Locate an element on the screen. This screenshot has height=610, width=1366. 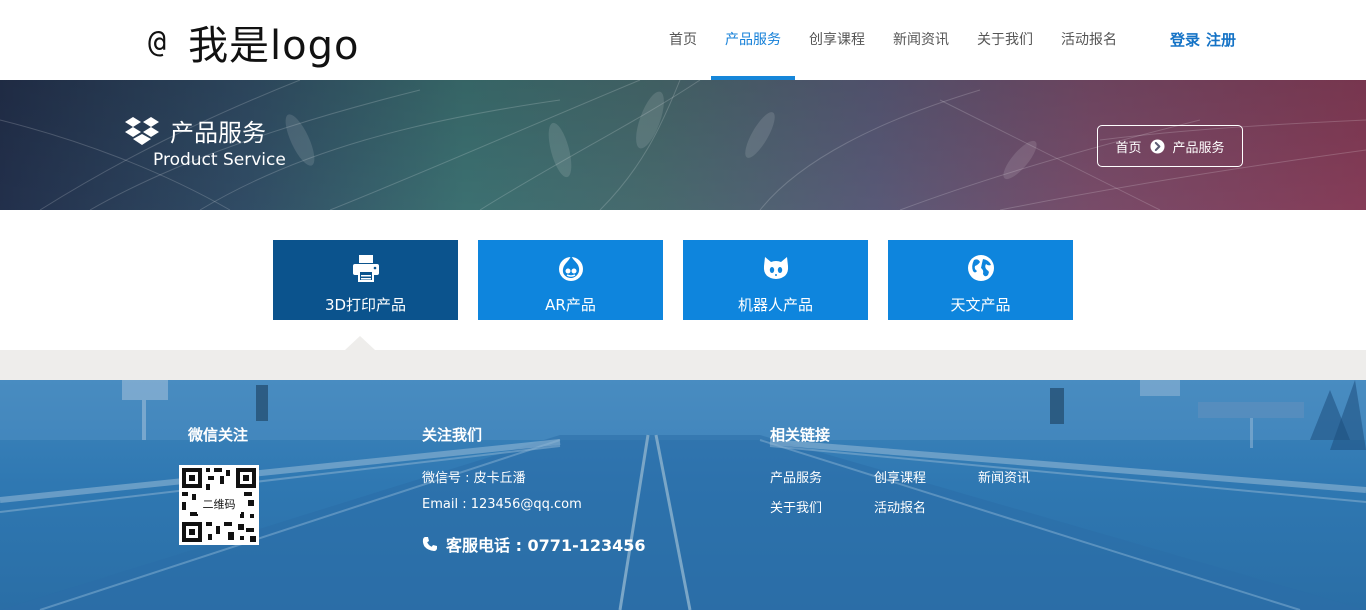
tab-label: AR产品 is located at coordinates (570, 305).